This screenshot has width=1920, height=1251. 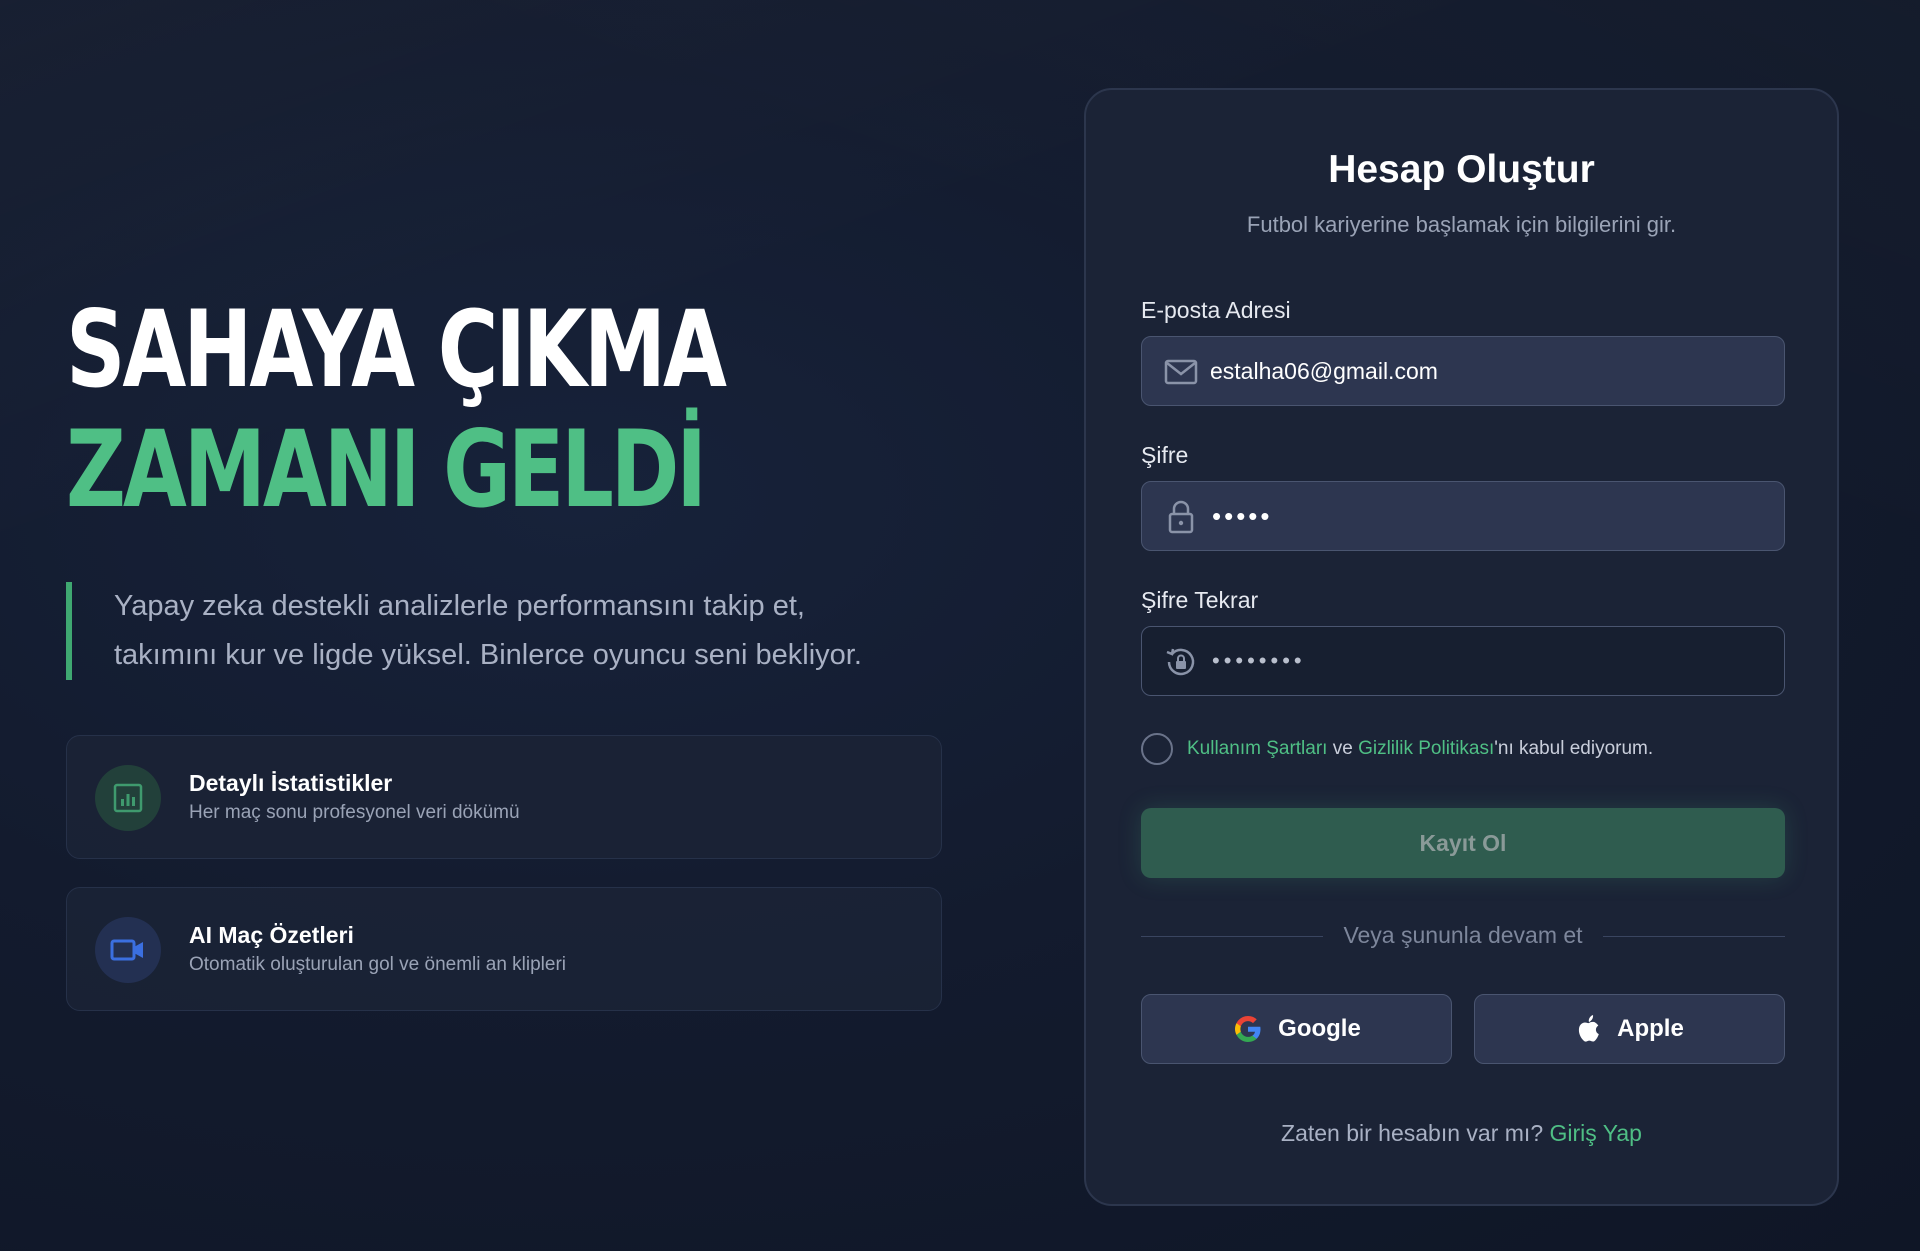 What do you see at coordinates (1650, 1028) in the screenshot?
I see `apple-label: Apple` at bounding box center [1650, 1028].